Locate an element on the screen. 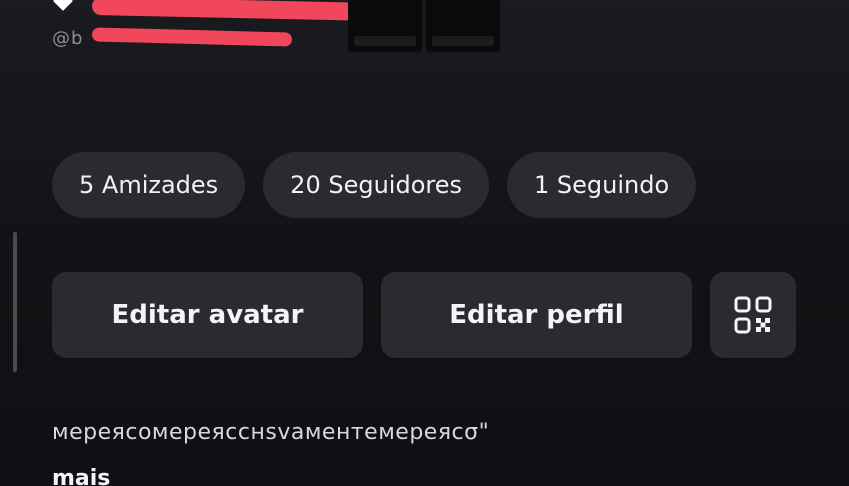 Image resolution: width=849 pixels, height=486 pixels. qr-code-icon is located at coordinates (753, 315).